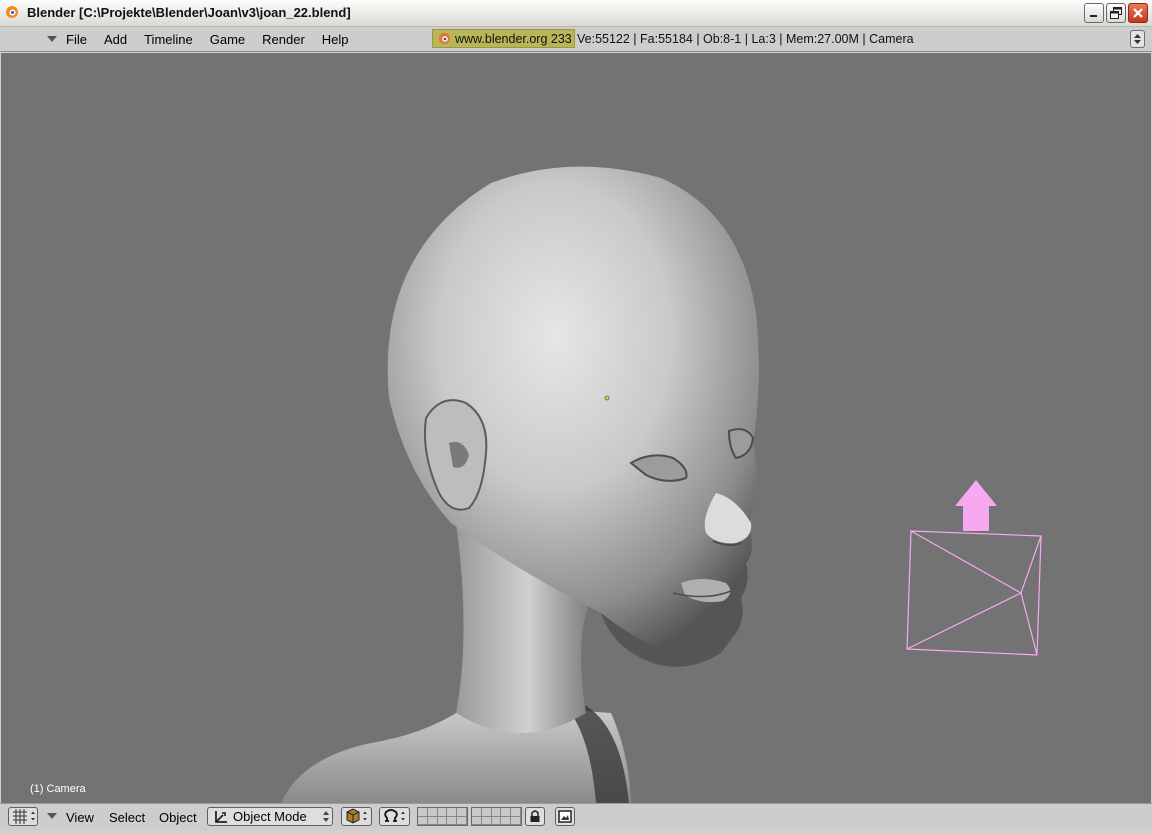 Image resolution: width=1152 pixels, height=834 pixels. I want to click on menu-game: Game, so click(227, 39).